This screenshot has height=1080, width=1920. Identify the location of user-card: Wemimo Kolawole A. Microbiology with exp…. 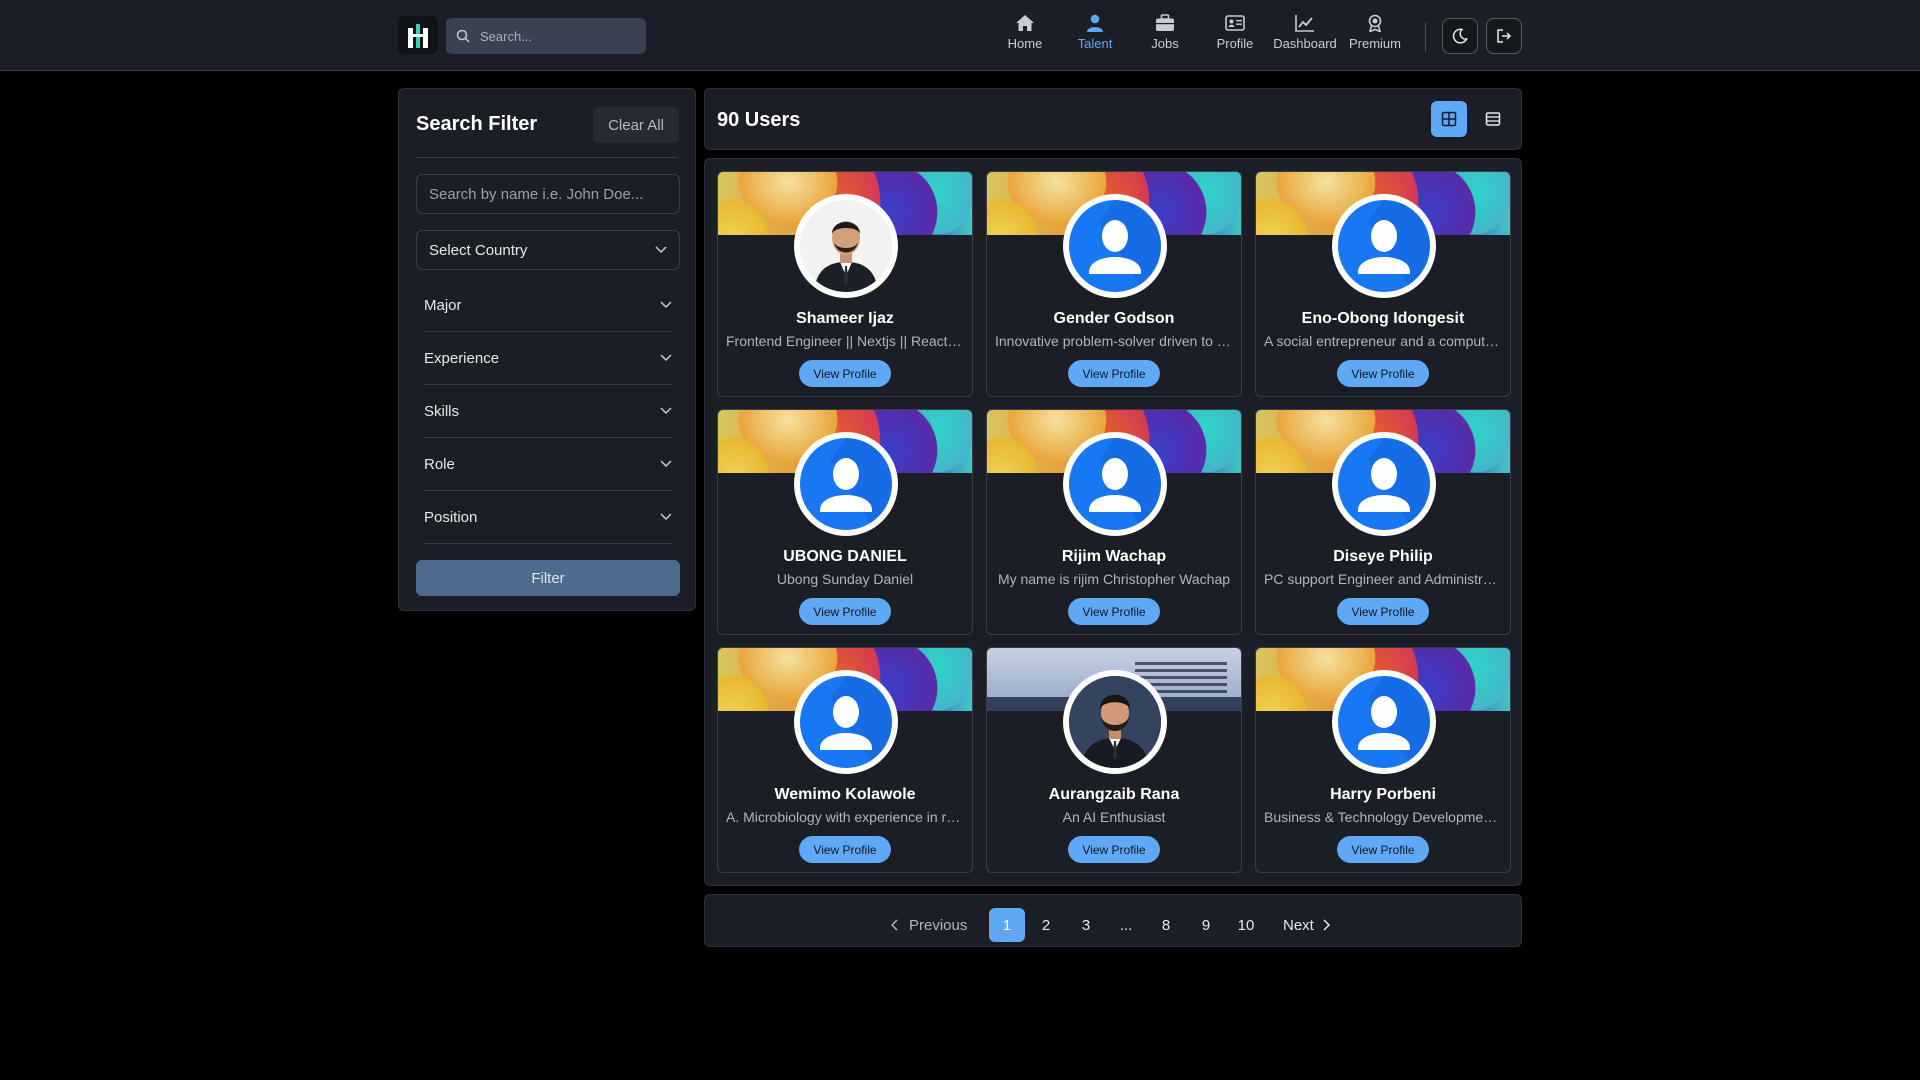
(845, 760).